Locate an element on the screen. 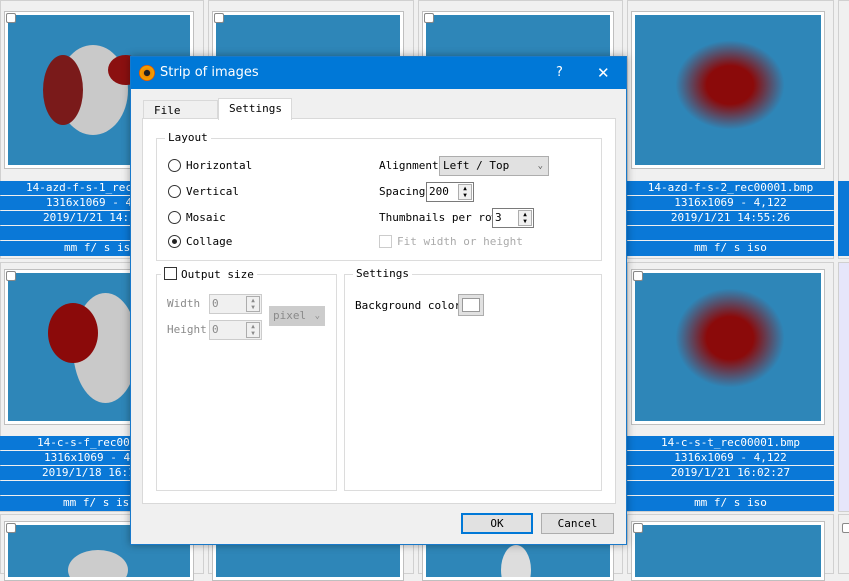  vertical-label: Vertical is located at coordinates (212, 191).